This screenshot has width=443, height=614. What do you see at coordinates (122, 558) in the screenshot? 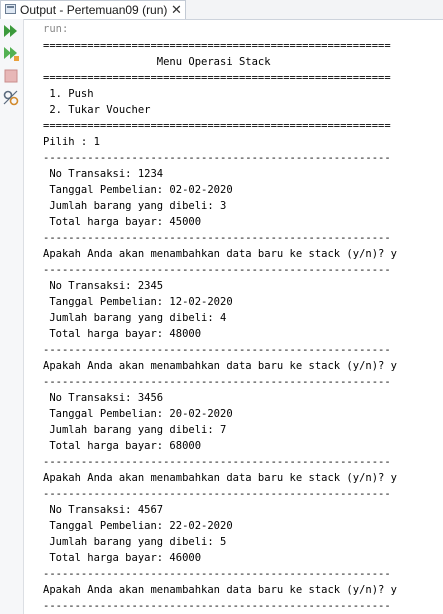
I see `console-line: Total harga bayar: 46000` at bounding box center [122, 558].